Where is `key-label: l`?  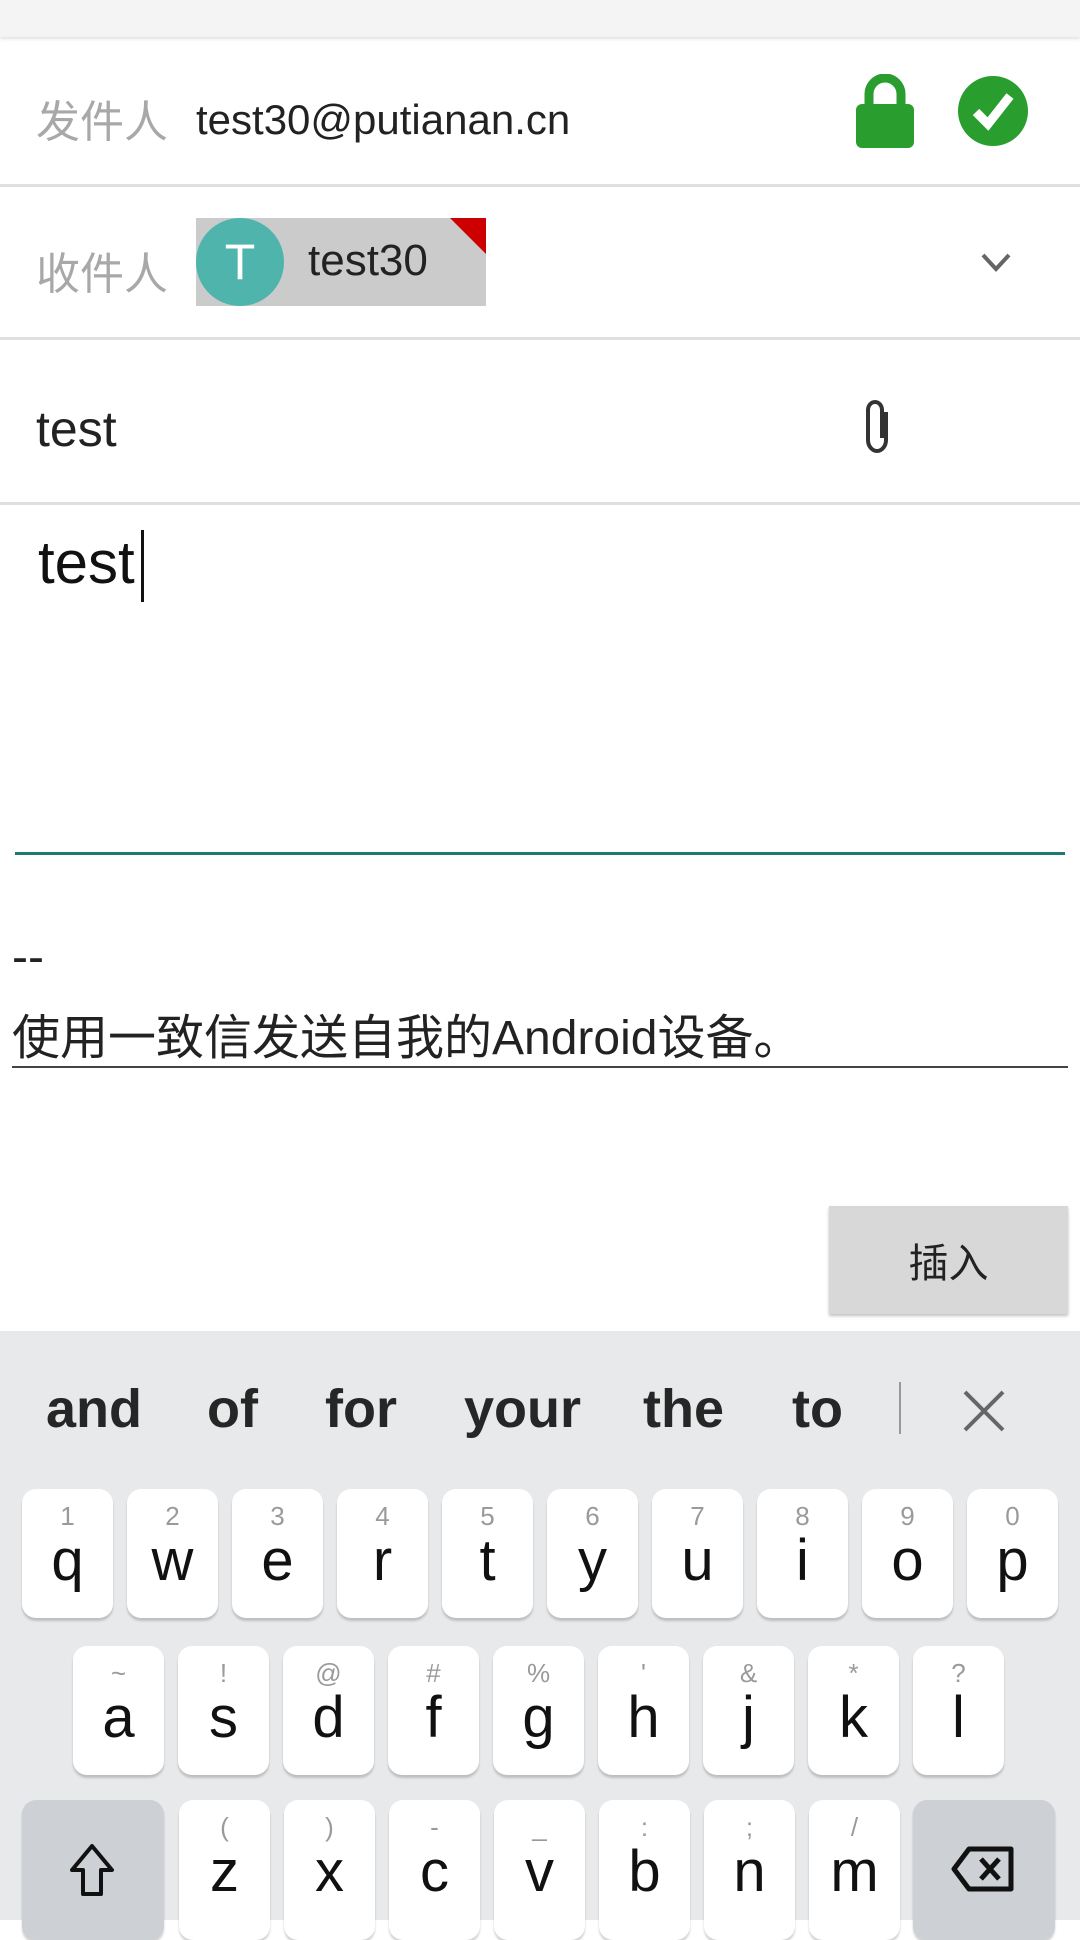
key-label: l is located at coordinates (958, 1717).